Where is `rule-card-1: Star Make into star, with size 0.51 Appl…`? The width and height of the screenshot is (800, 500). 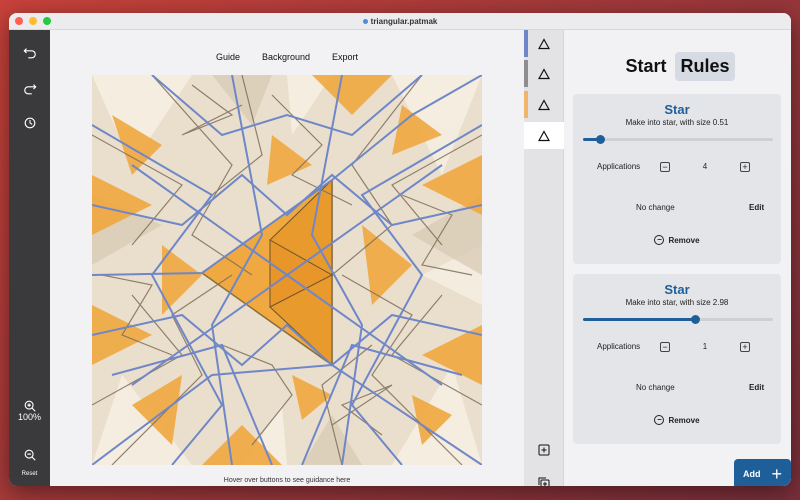
rule-card-1: Star Make into star, with size 0.51 Appl… is located at coordinates (677, 179).